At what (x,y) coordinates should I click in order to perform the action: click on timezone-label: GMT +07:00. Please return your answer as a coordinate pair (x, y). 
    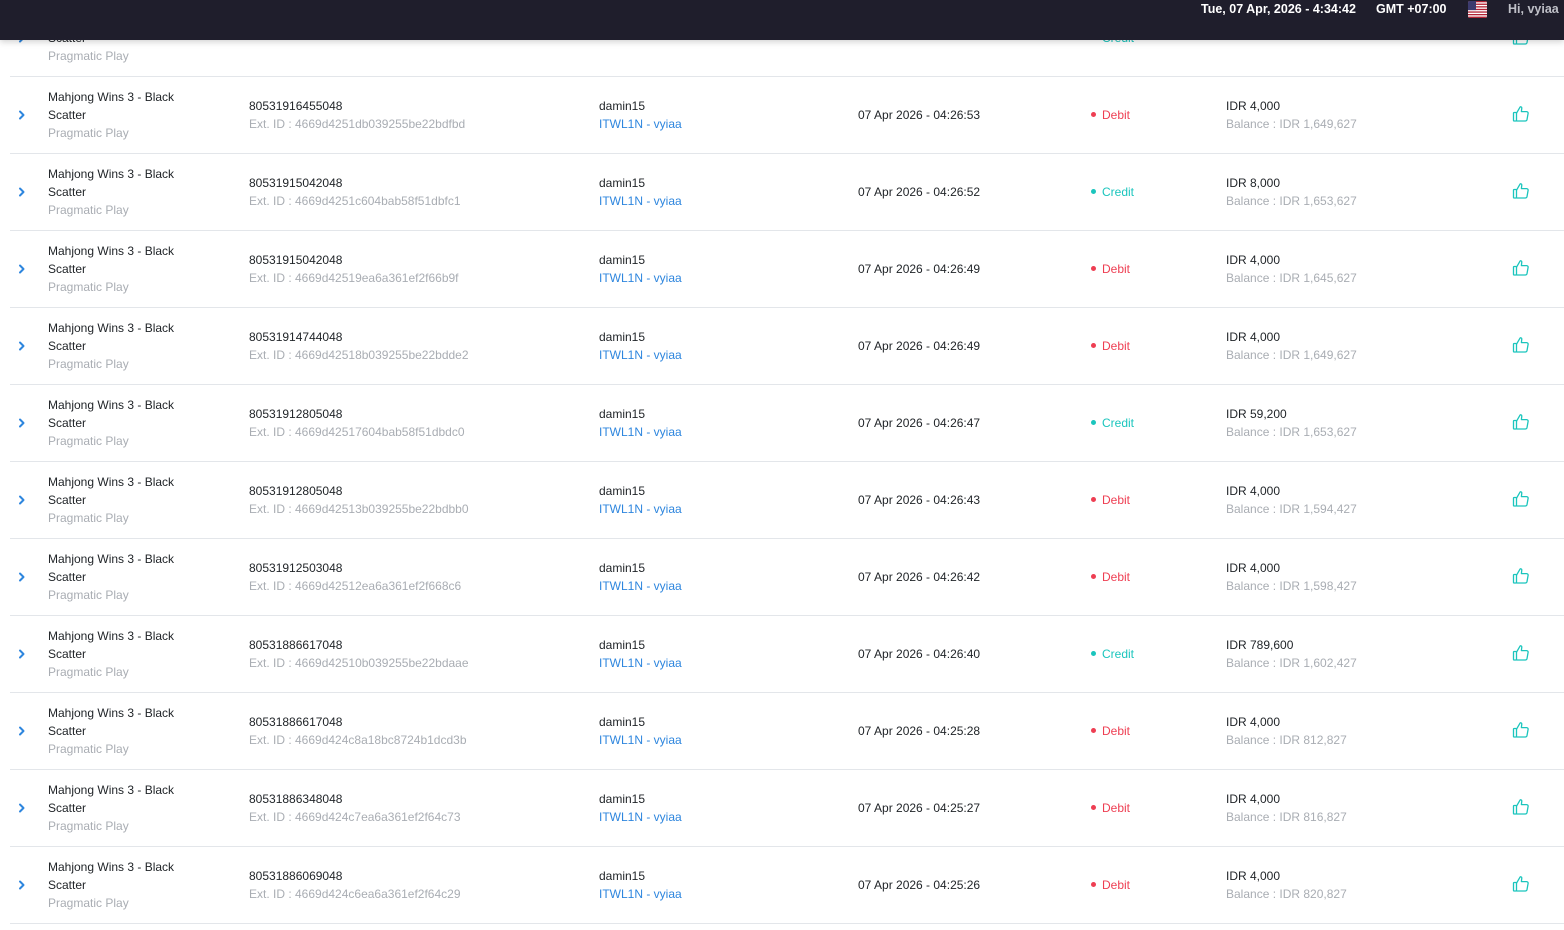
    Looking at the image, I should click on (1411, 9).